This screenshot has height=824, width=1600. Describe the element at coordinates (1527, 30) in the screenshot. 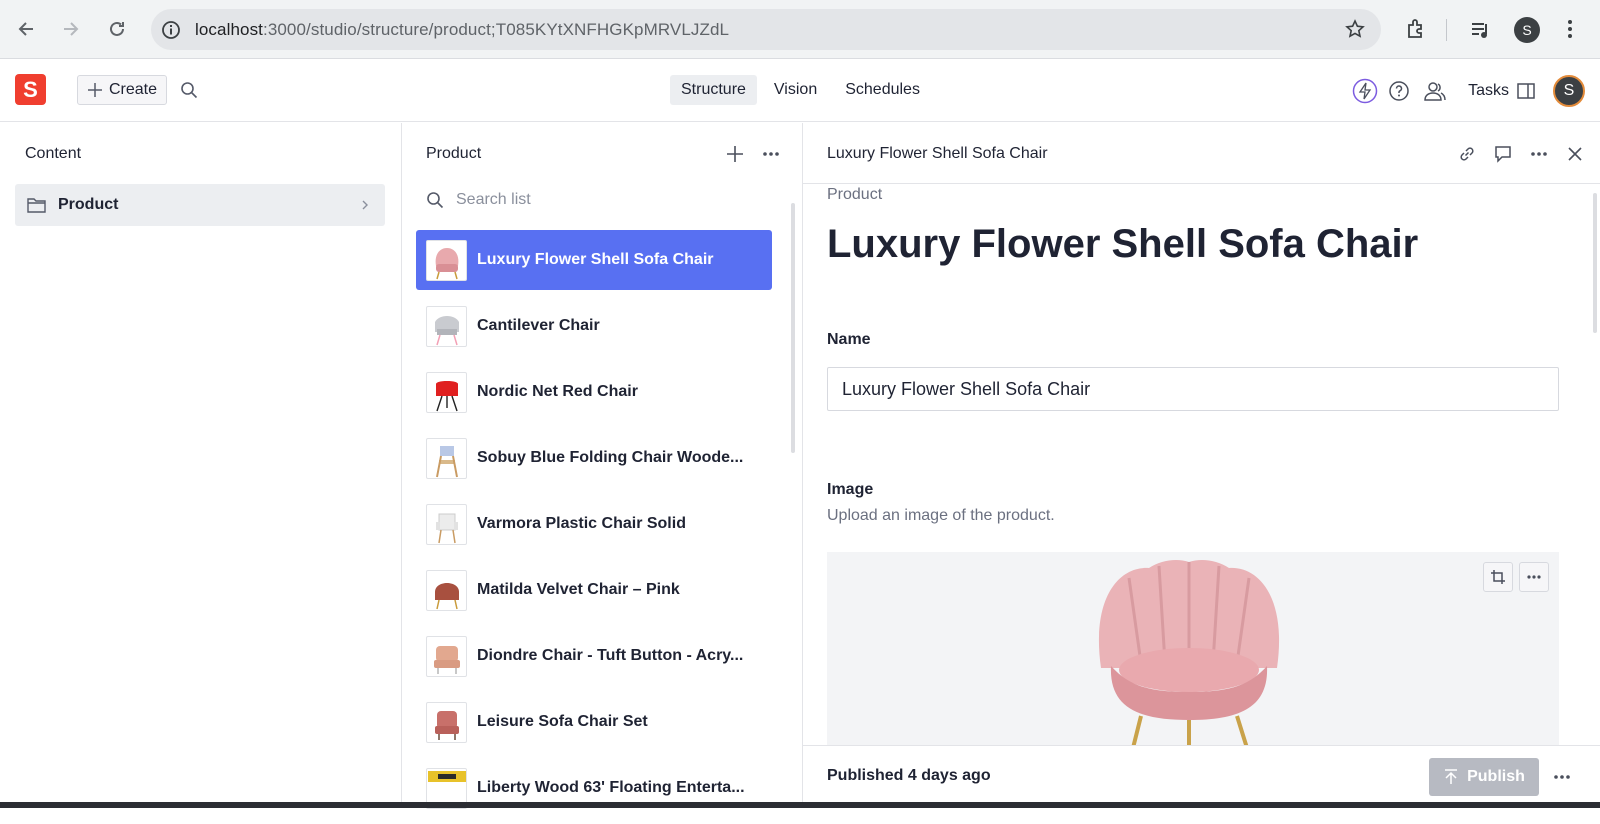

I see `browser-profile-avatar: S` at that location.